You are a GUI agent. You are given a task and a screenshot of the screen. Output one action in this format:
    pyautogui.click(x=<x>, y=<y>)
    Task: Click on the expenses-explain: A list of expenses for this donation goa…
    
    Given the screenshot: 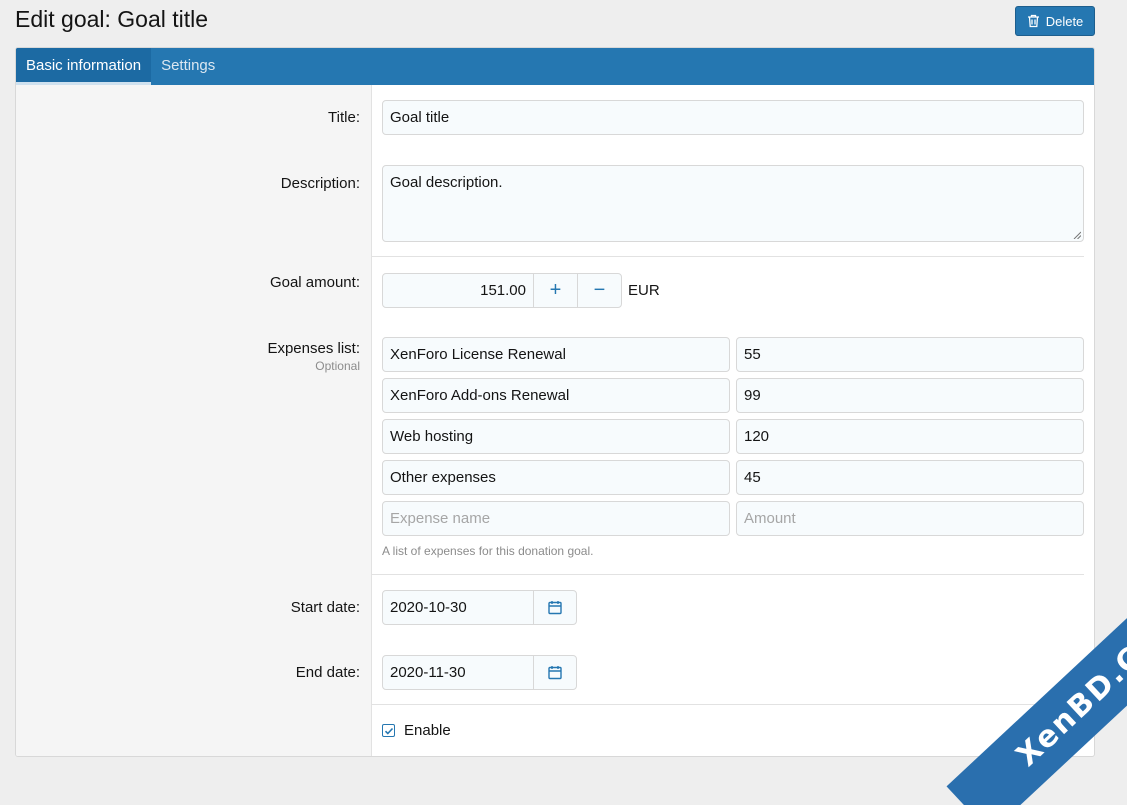 What is the action you would take?
    pyautogui.click(x=488, y=551)
    